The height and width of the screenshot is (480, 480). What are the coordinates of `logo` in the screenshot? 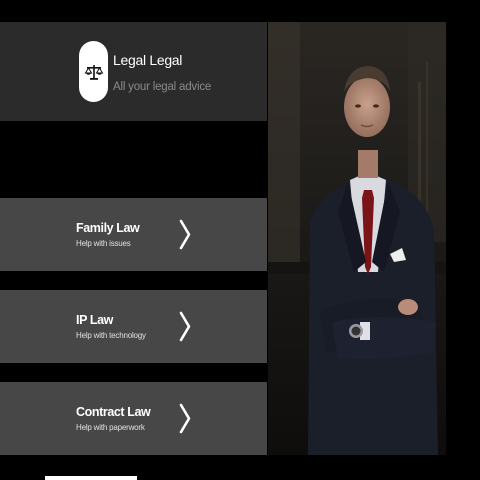 It's located at (93, 71).